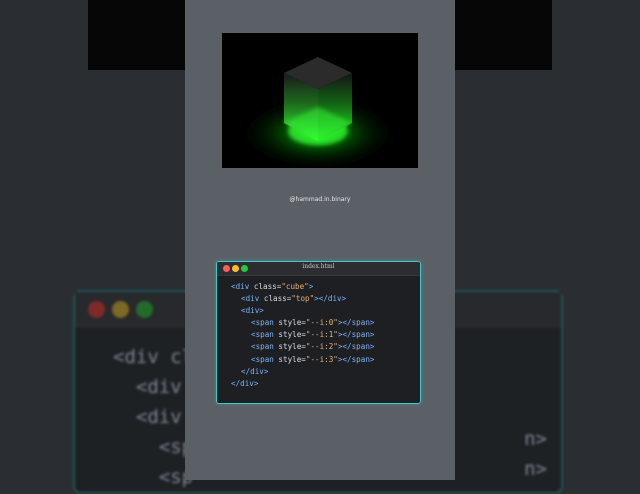 This screenshot has height=494, width=640. What do you see at coordinates (252, 311) in the screenshot?
I see `code-tag: <div>` at bounding box center [252, 311].